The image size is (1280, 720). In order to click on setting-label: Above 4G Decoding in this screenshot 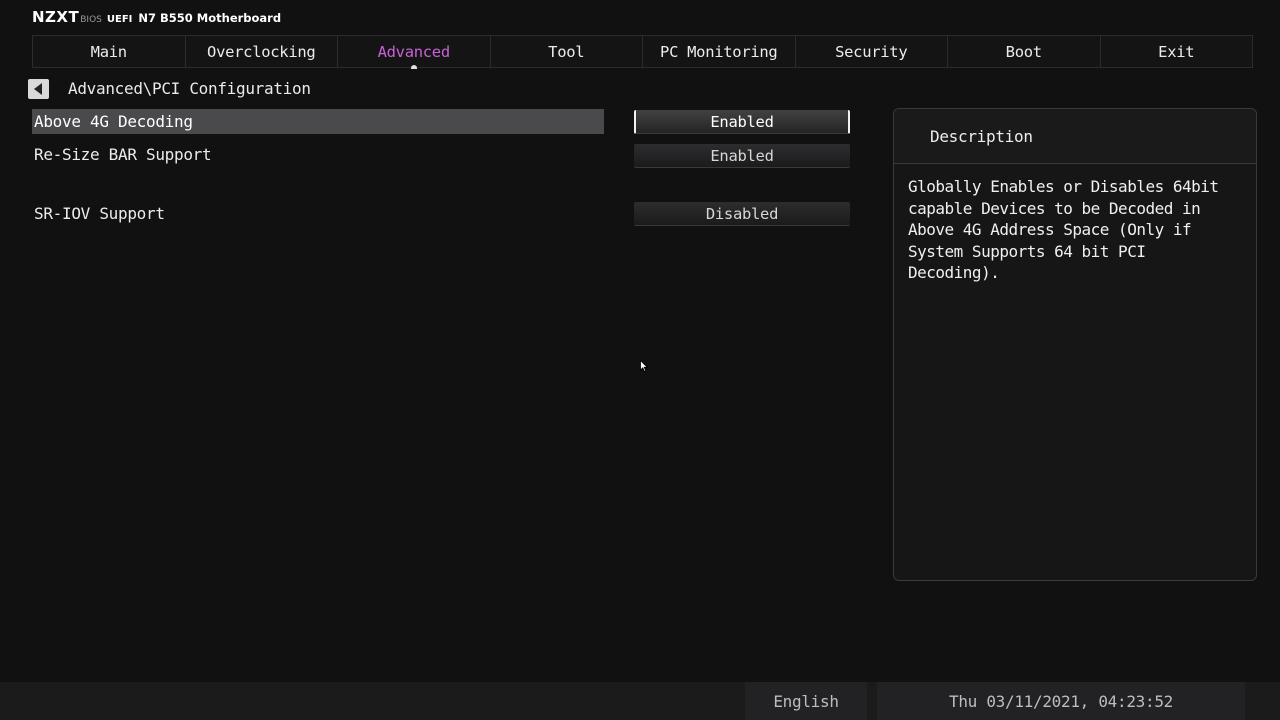, I will do `click(113, 121)`.